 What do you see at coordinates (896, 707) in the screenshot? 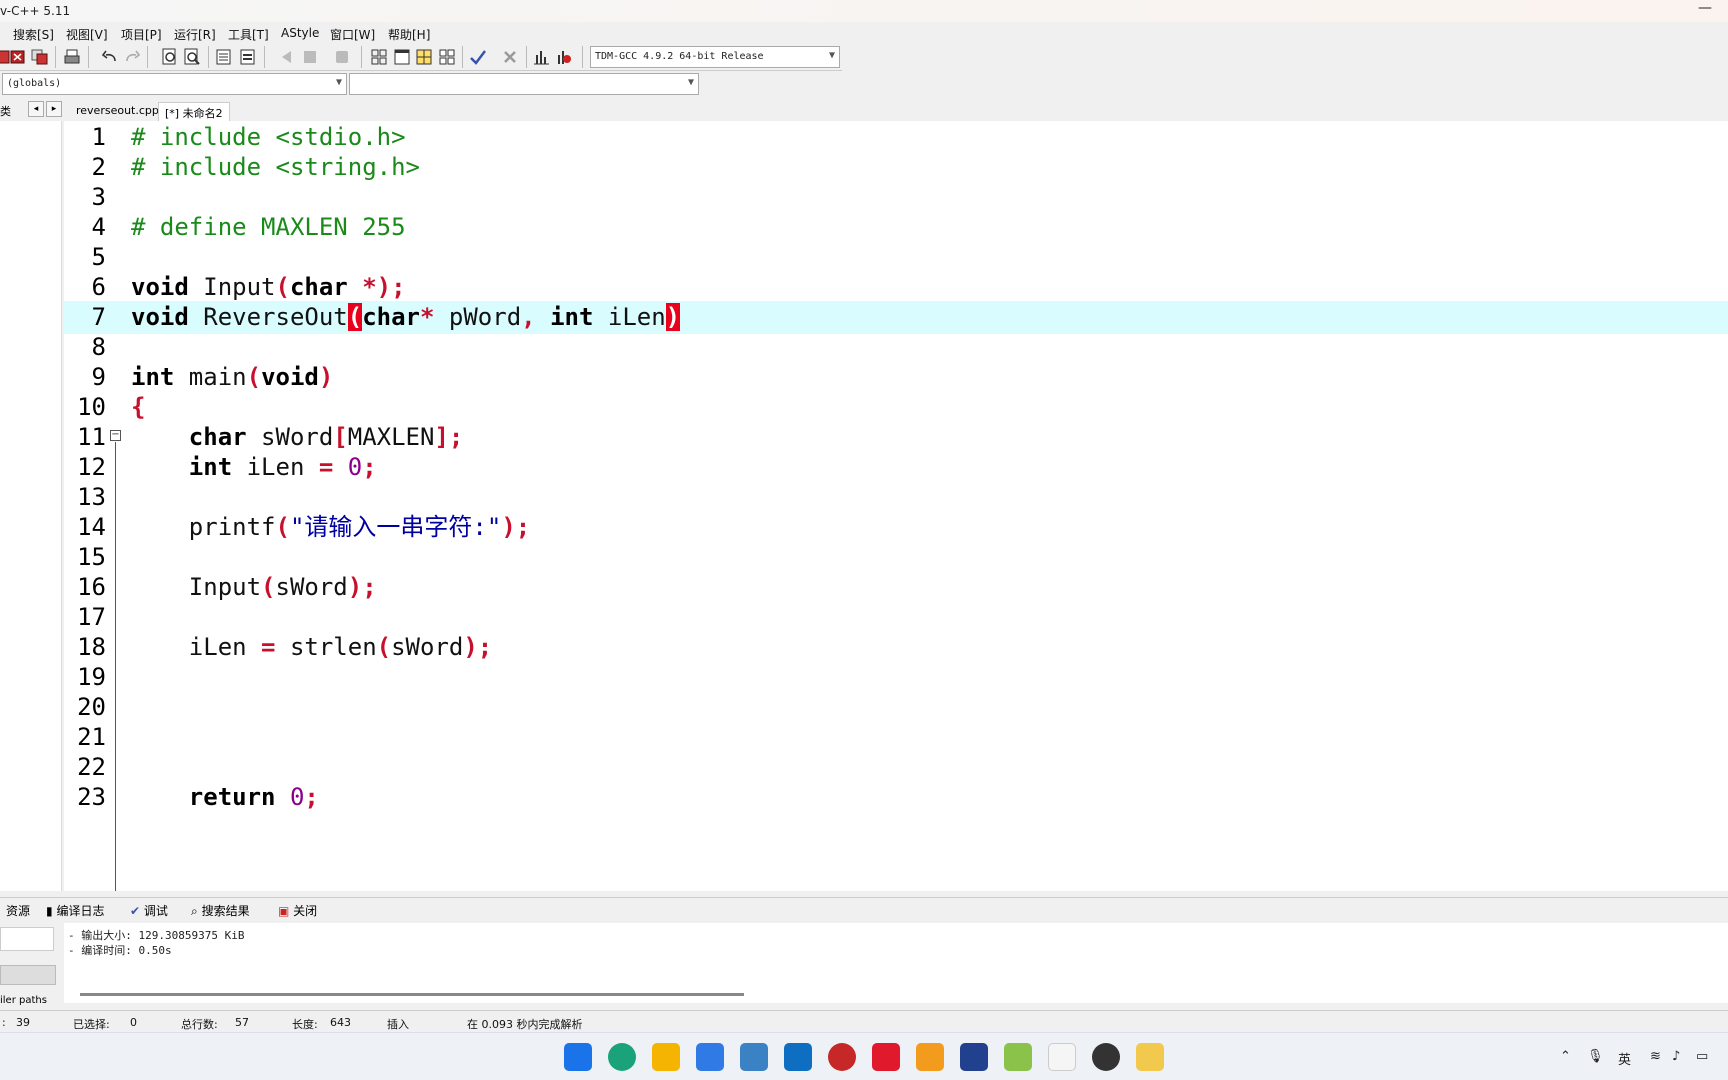
I see `code-line: 20` at bounding box center [896, 707].